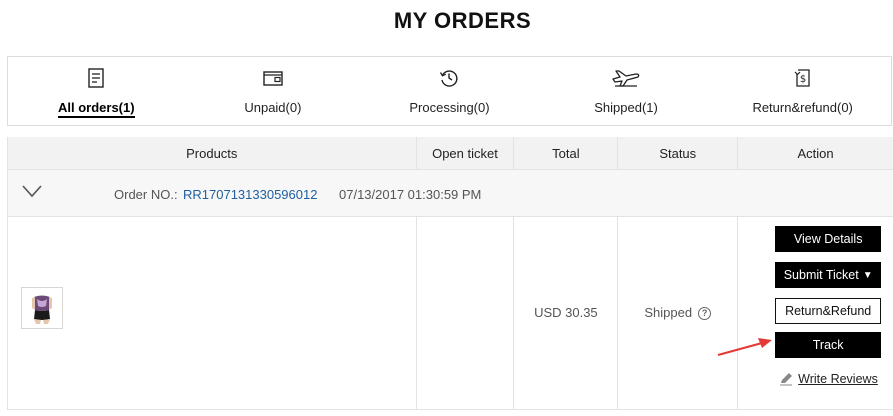 This screenshot has width=893, height=416. Describe the element at coordinates (466, 153) in the screenshot. I see `column-header-open-ticket: Open ticket` at that location.